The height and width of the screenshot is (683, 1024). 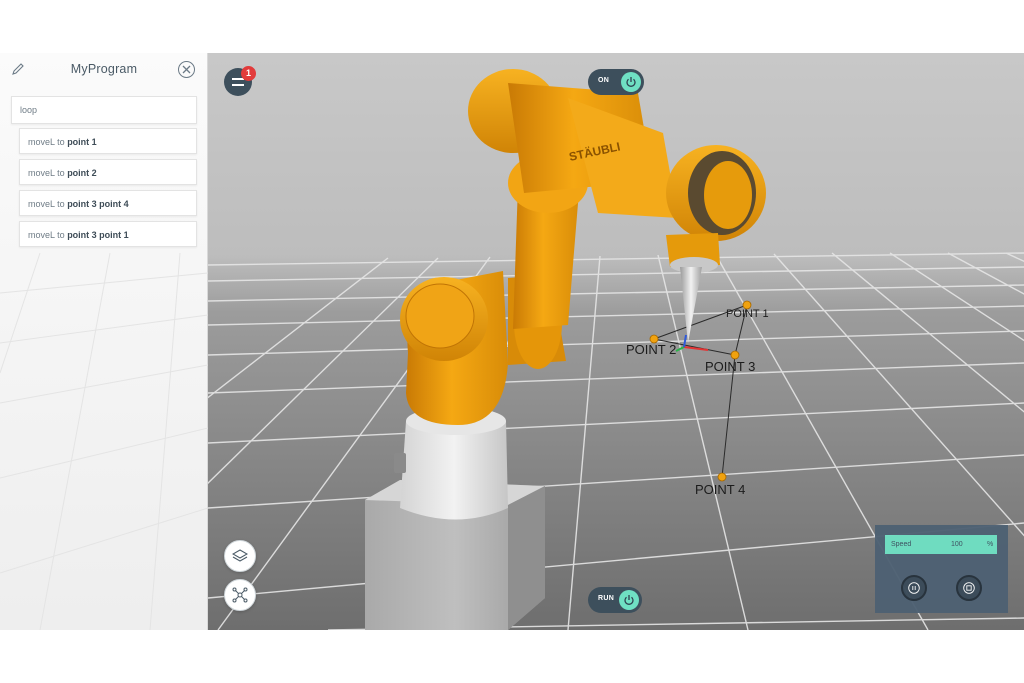 What do you see at coordinates (18, 69) in the screenshot?
I see `pencil-icon` at bounding box center [18, 69].